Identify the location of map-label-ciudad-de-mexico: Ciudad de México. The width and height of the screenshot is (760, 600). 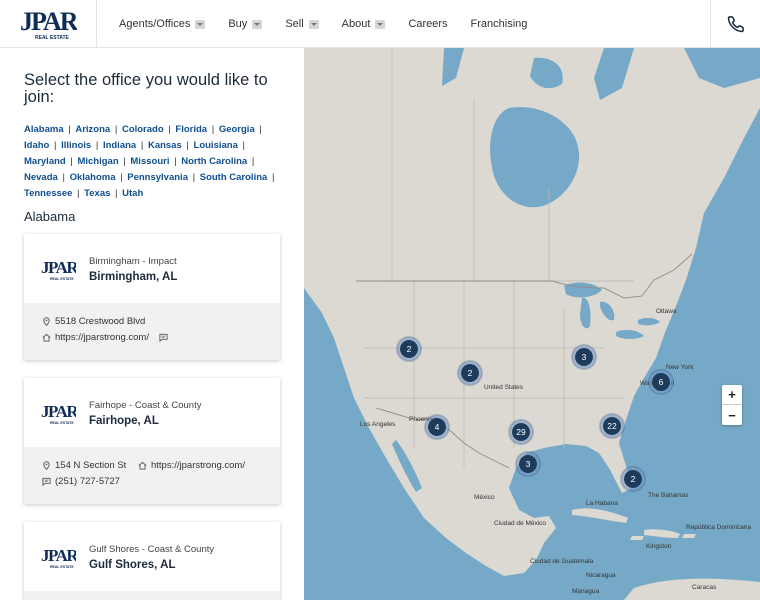
(520, 523).